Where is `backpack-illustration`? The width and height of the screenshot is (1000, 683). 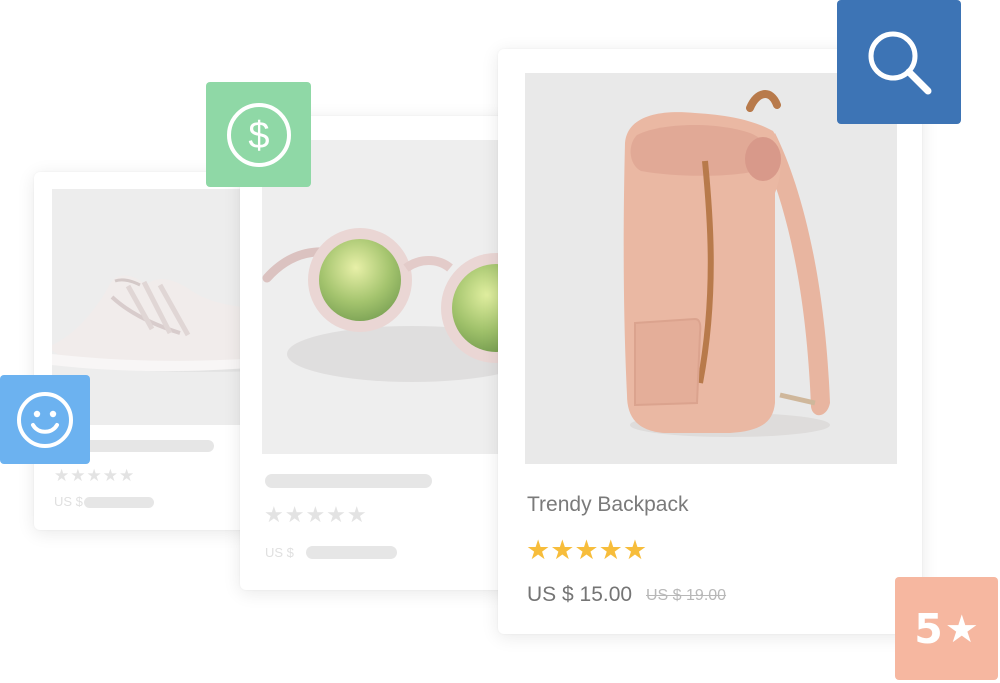 backpack-illustration is located at coordinates (726, 263).